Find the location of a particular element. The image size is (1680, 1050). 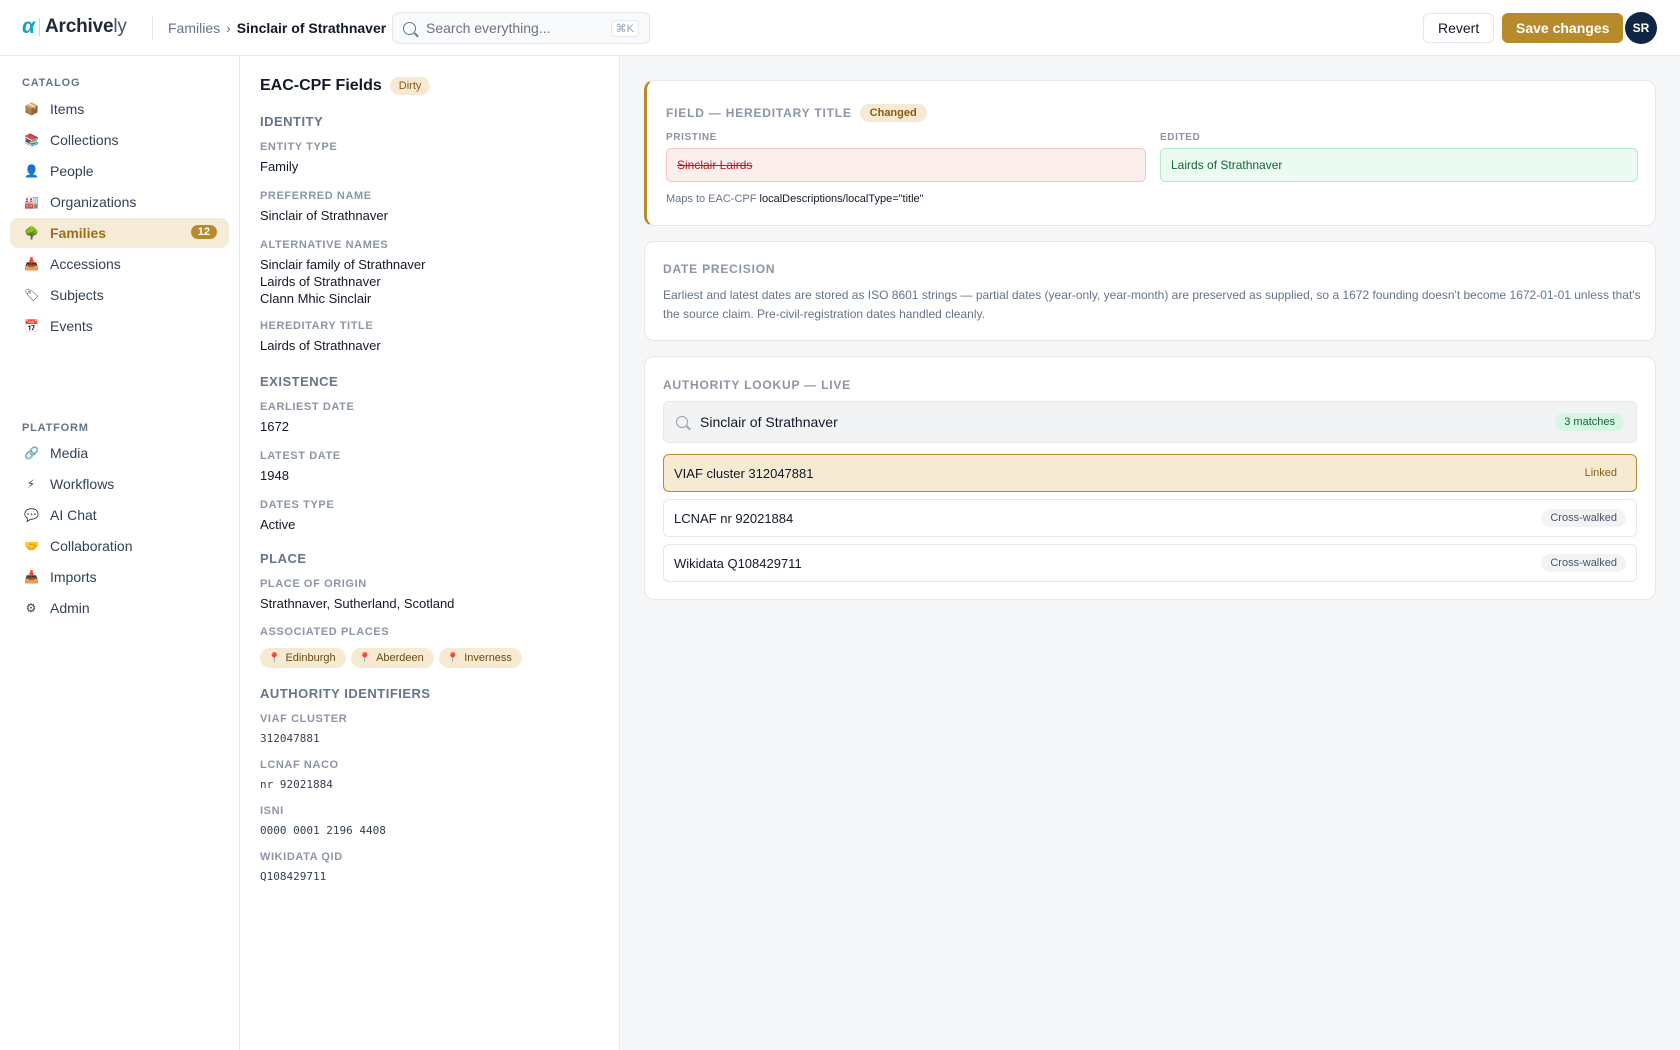

place-tag: 📍 Aberdeen is located at coordinates (392, 658).